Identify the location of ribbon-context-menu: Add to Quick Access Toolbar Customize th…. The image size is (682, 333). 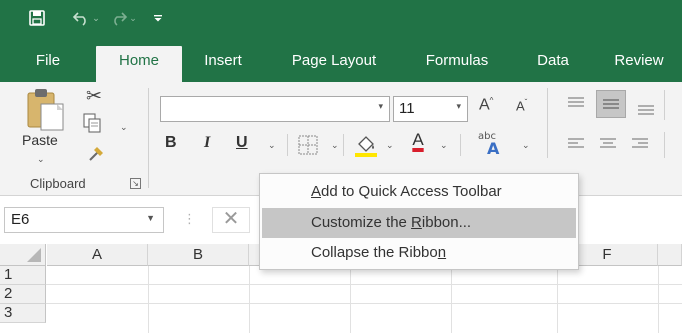
(419, 221).